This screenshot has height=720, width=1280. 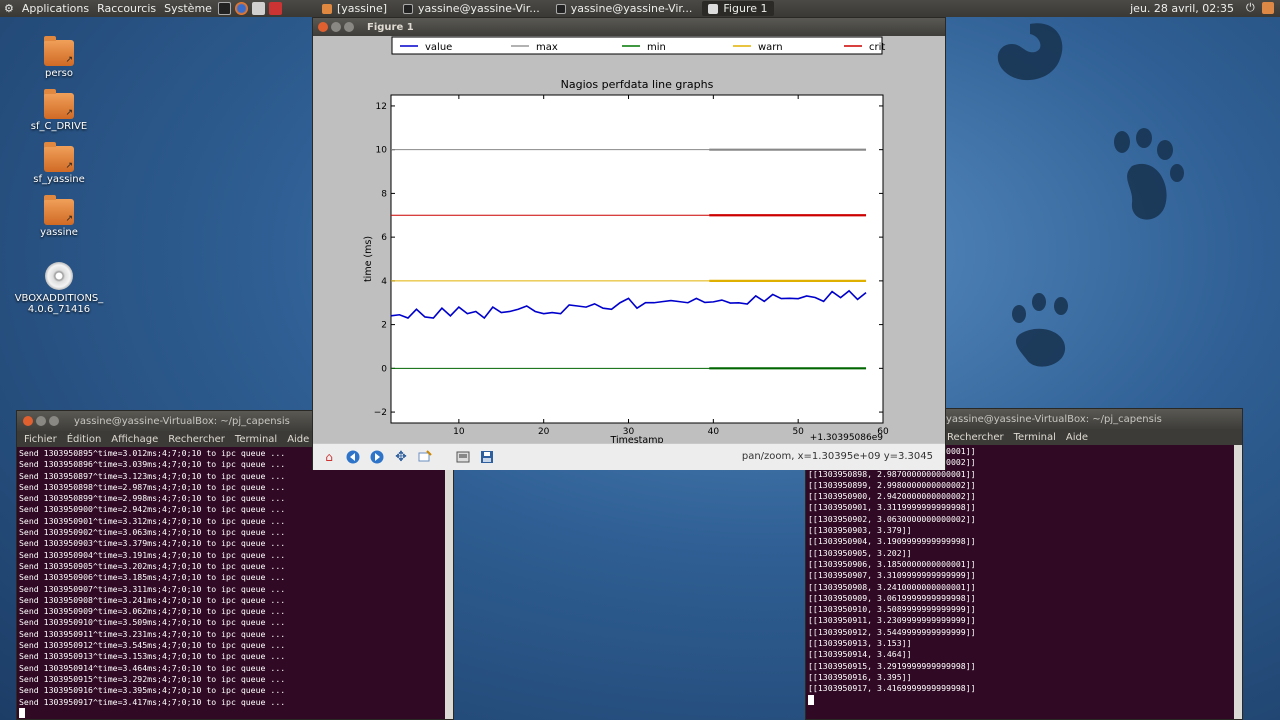 I want to click on power-icon: ⏻, so click(x=1252, y=8).